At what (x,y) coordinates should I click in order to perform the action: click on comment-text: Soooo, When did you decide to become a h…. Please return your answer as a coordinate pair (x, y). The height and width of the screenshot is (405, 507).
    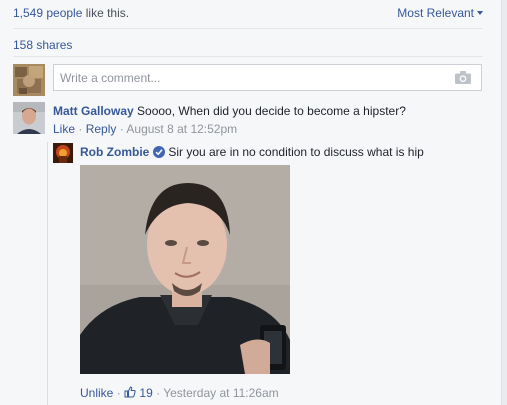
    Looking at the image, I should click on (271, 111).